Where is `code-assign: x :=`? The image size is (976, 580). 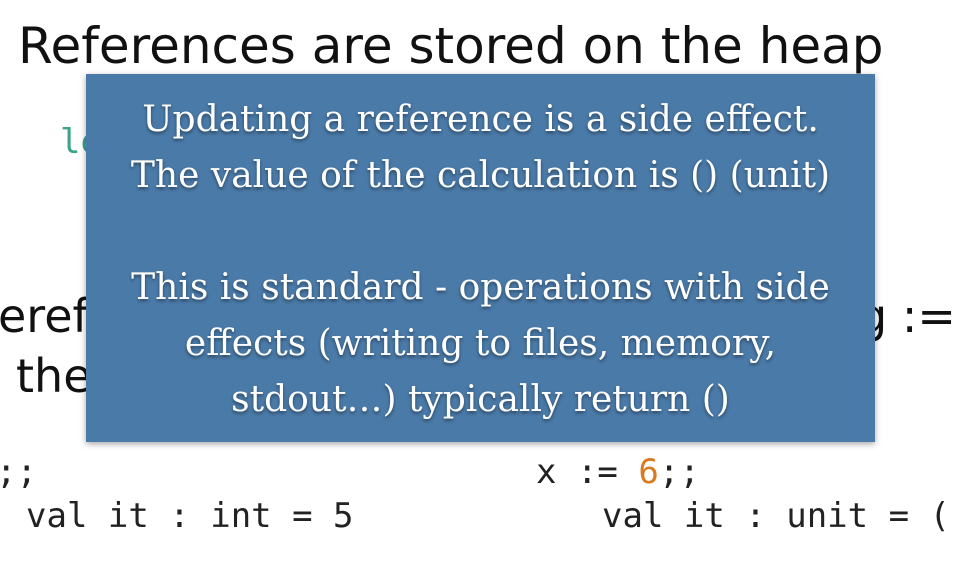
code-assign: x := is located at coordinates (587, 472).